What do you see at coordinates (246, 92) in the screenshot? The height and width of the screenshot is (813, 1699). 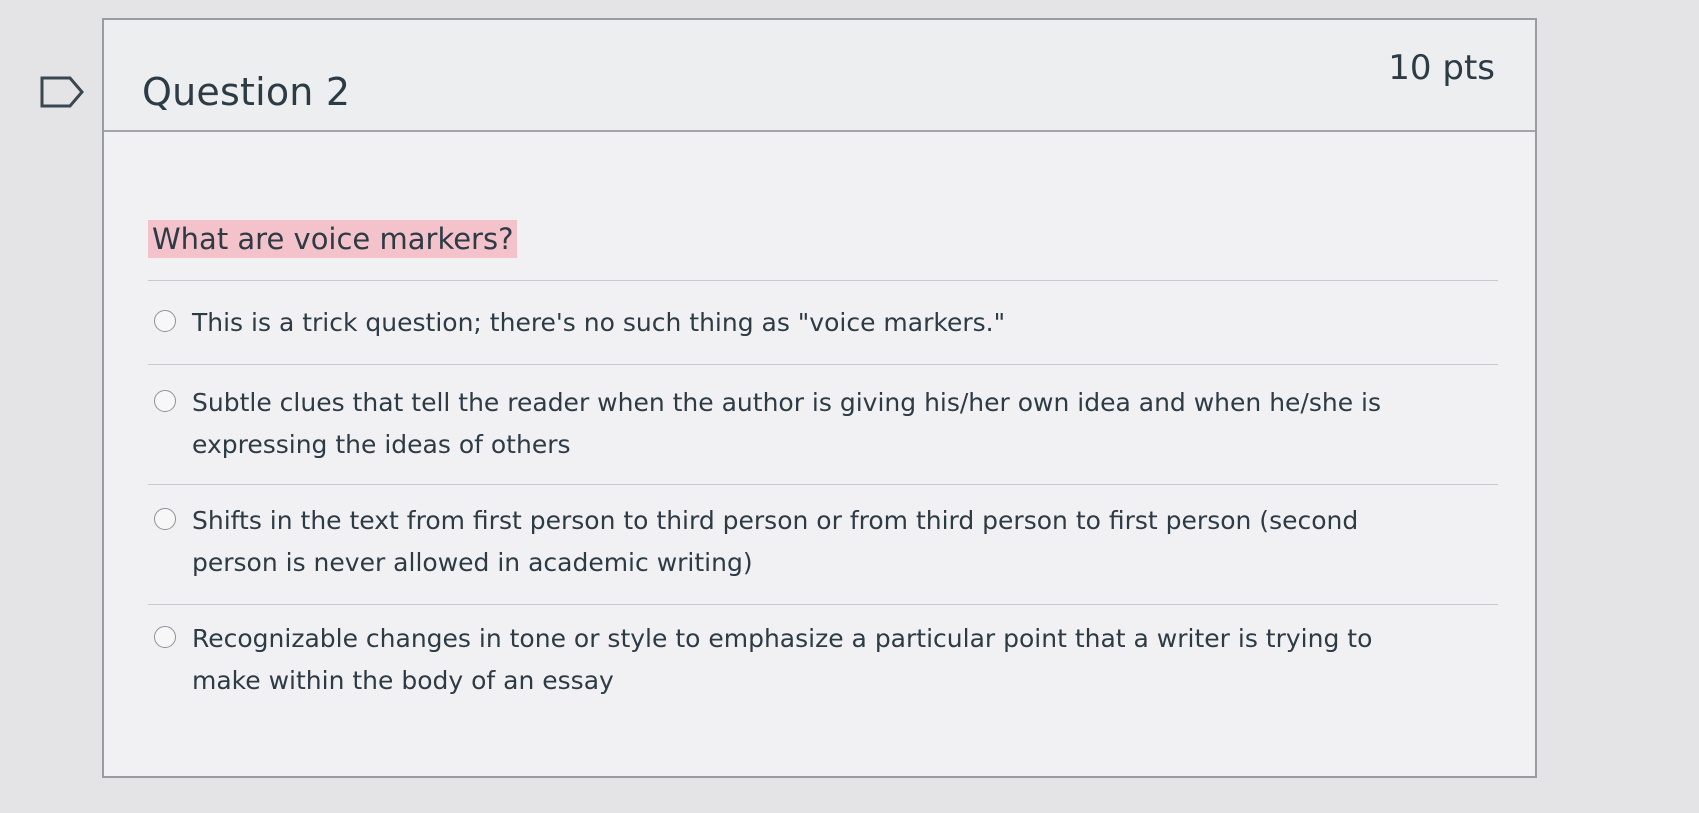 I see `question-title: Question 2` at bounding box center [246, 92].